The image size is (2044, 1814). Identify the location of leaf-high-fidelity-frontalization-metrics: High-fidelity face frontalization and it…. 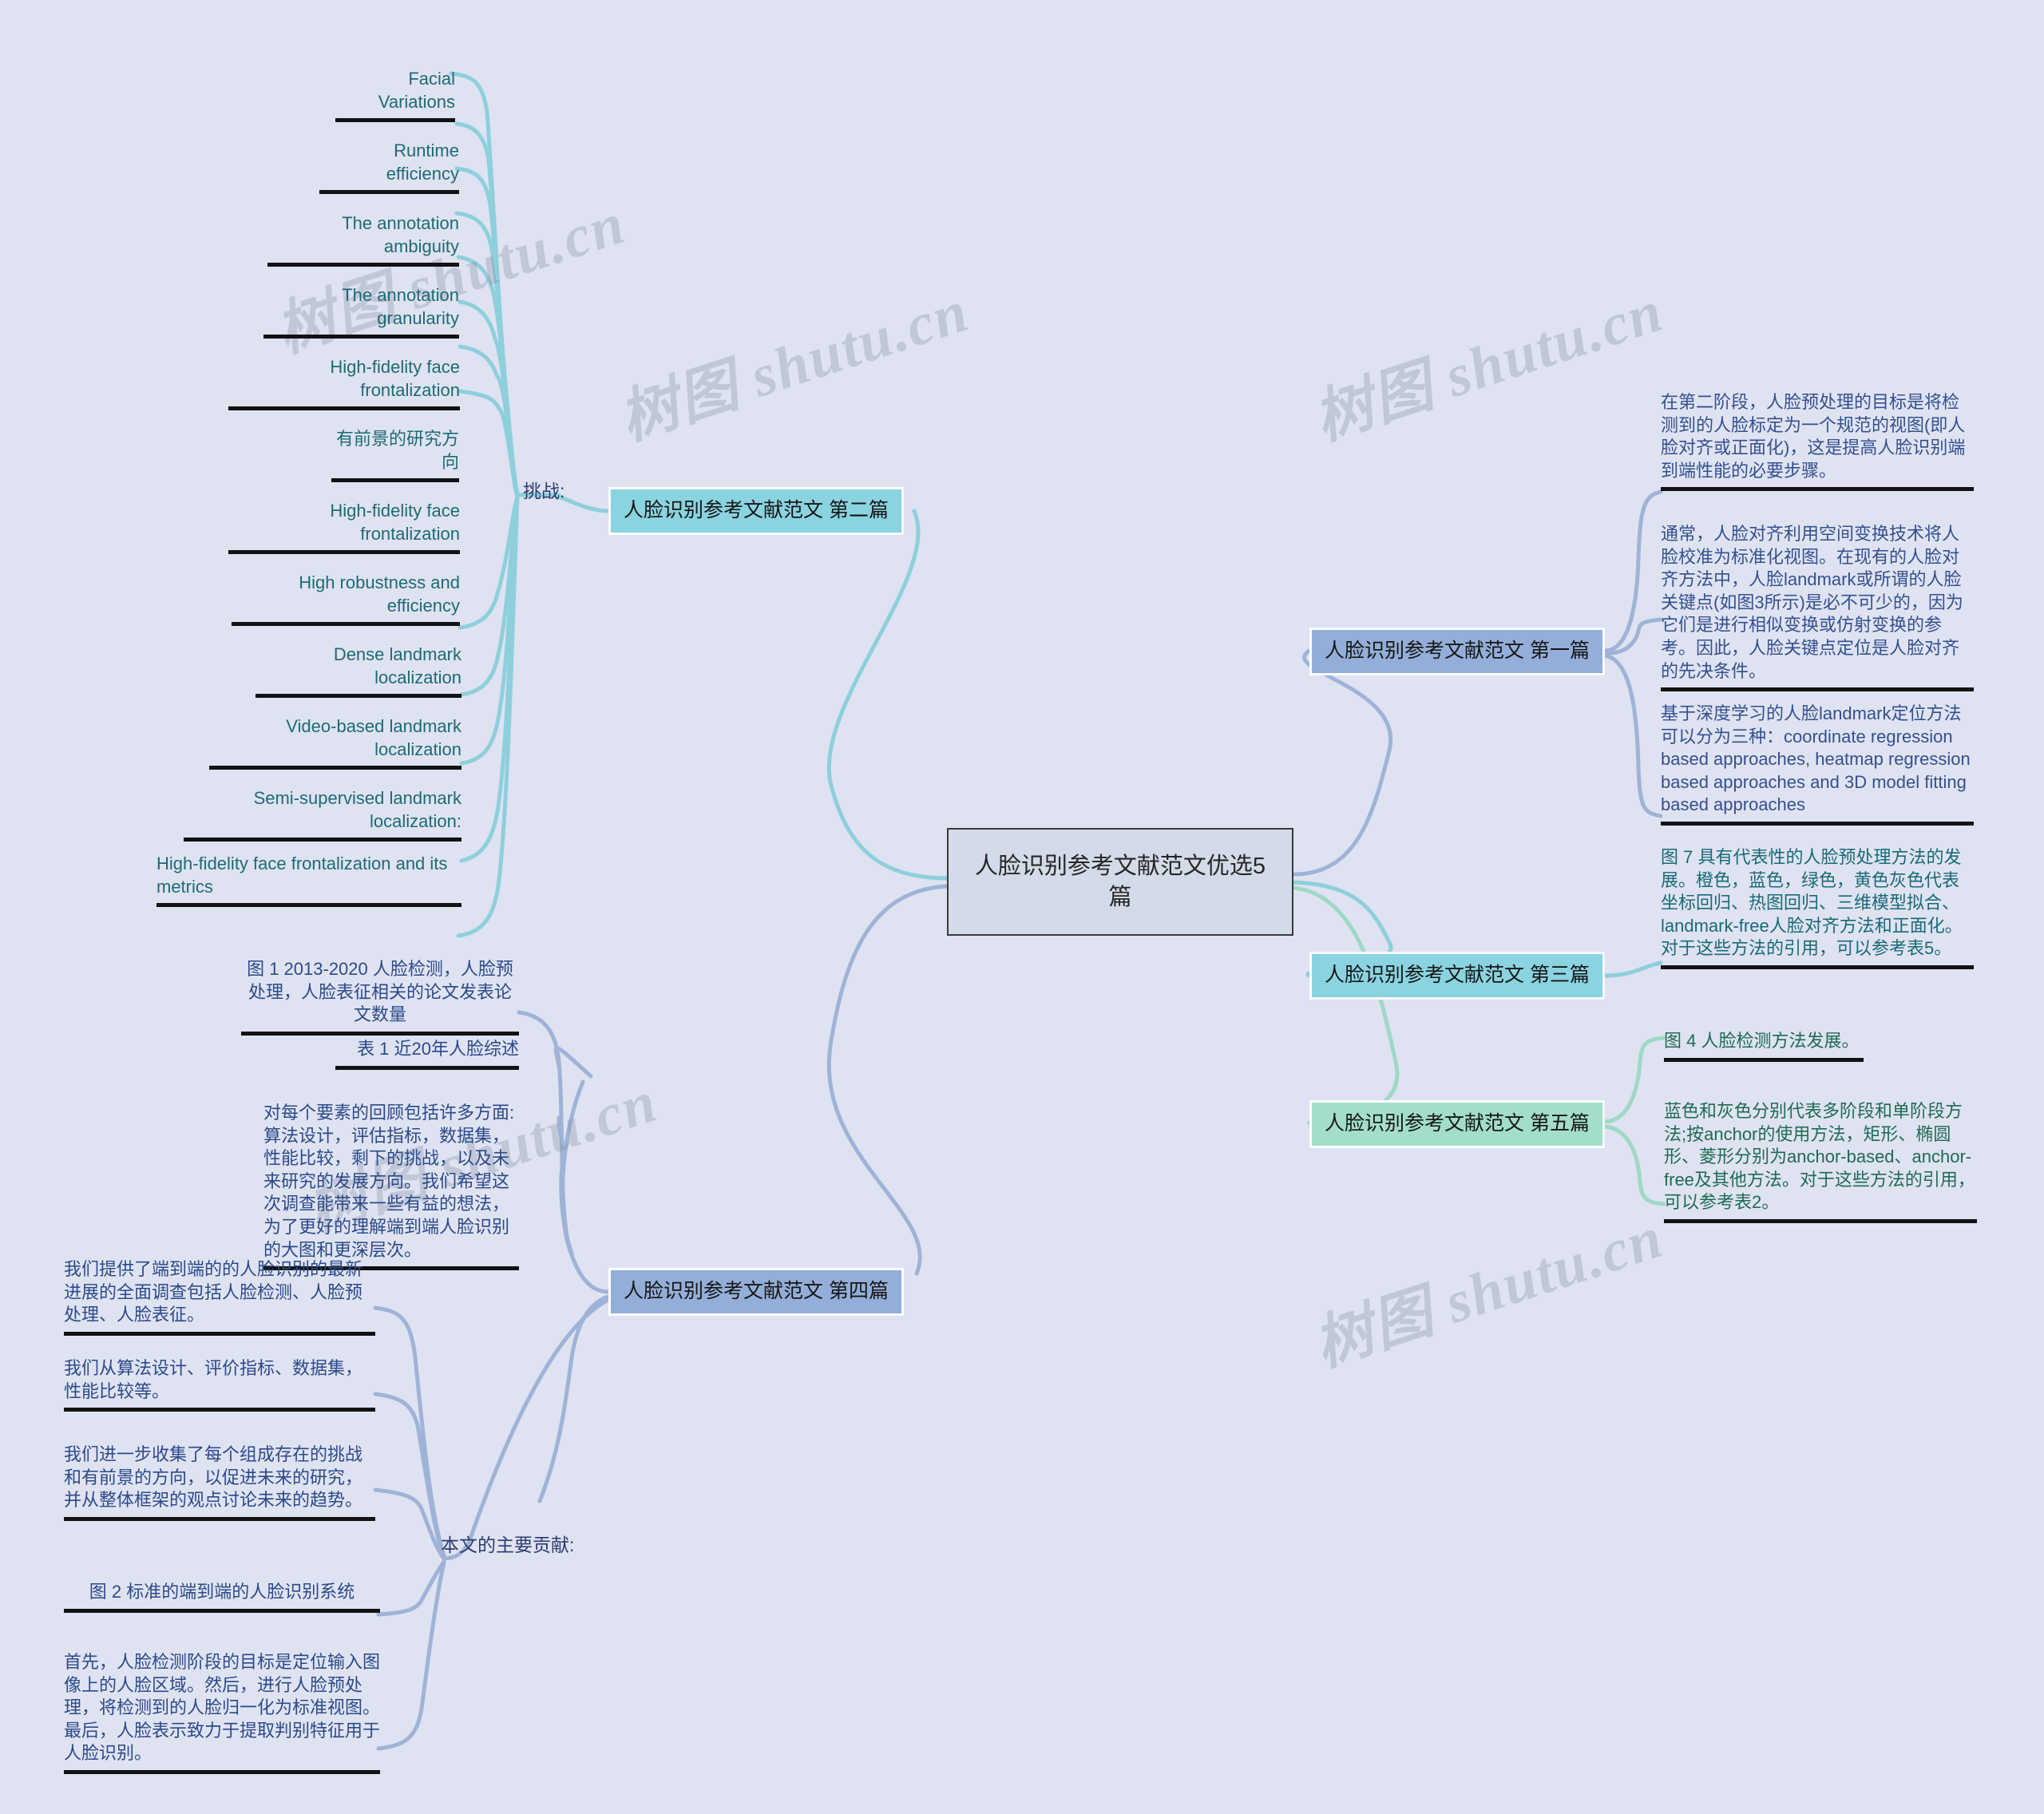
(308, 881).